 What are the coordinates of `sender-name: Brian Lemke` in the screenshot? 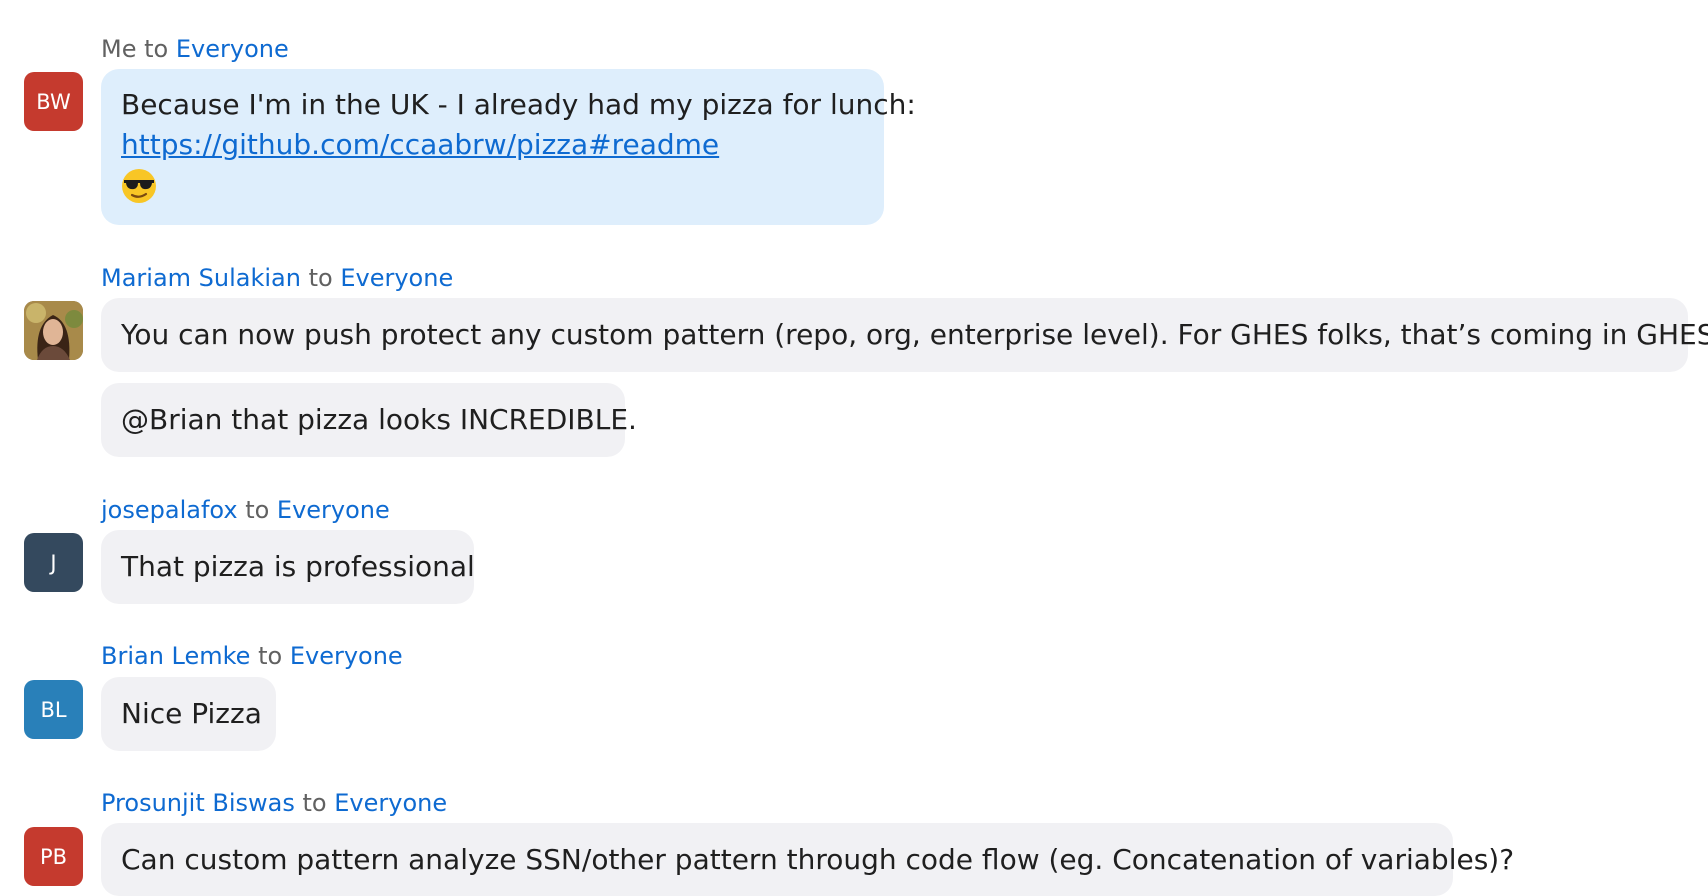 It's located at (175, 656).